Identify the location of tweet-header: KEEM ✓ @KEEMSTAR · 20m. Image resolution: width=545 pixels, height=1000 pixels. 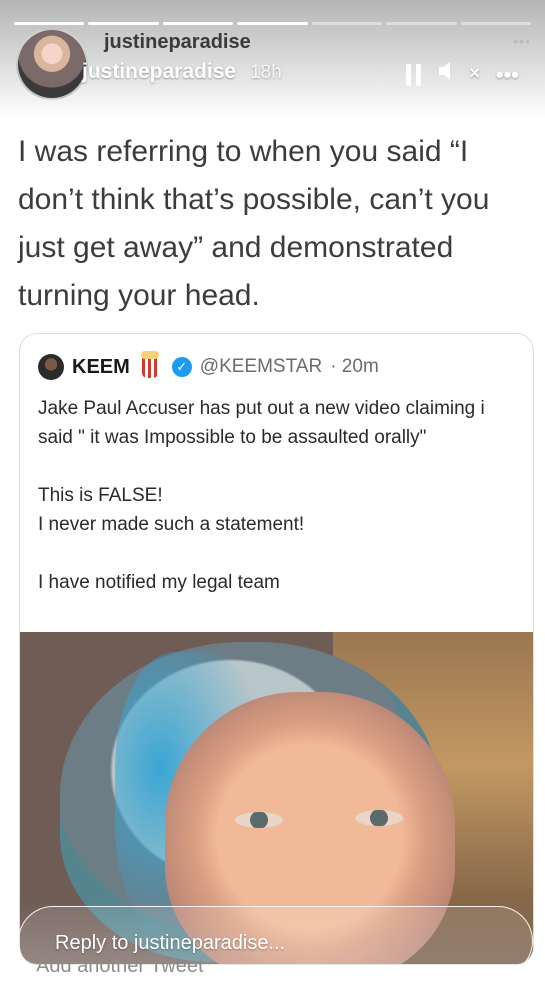
(208, 365).